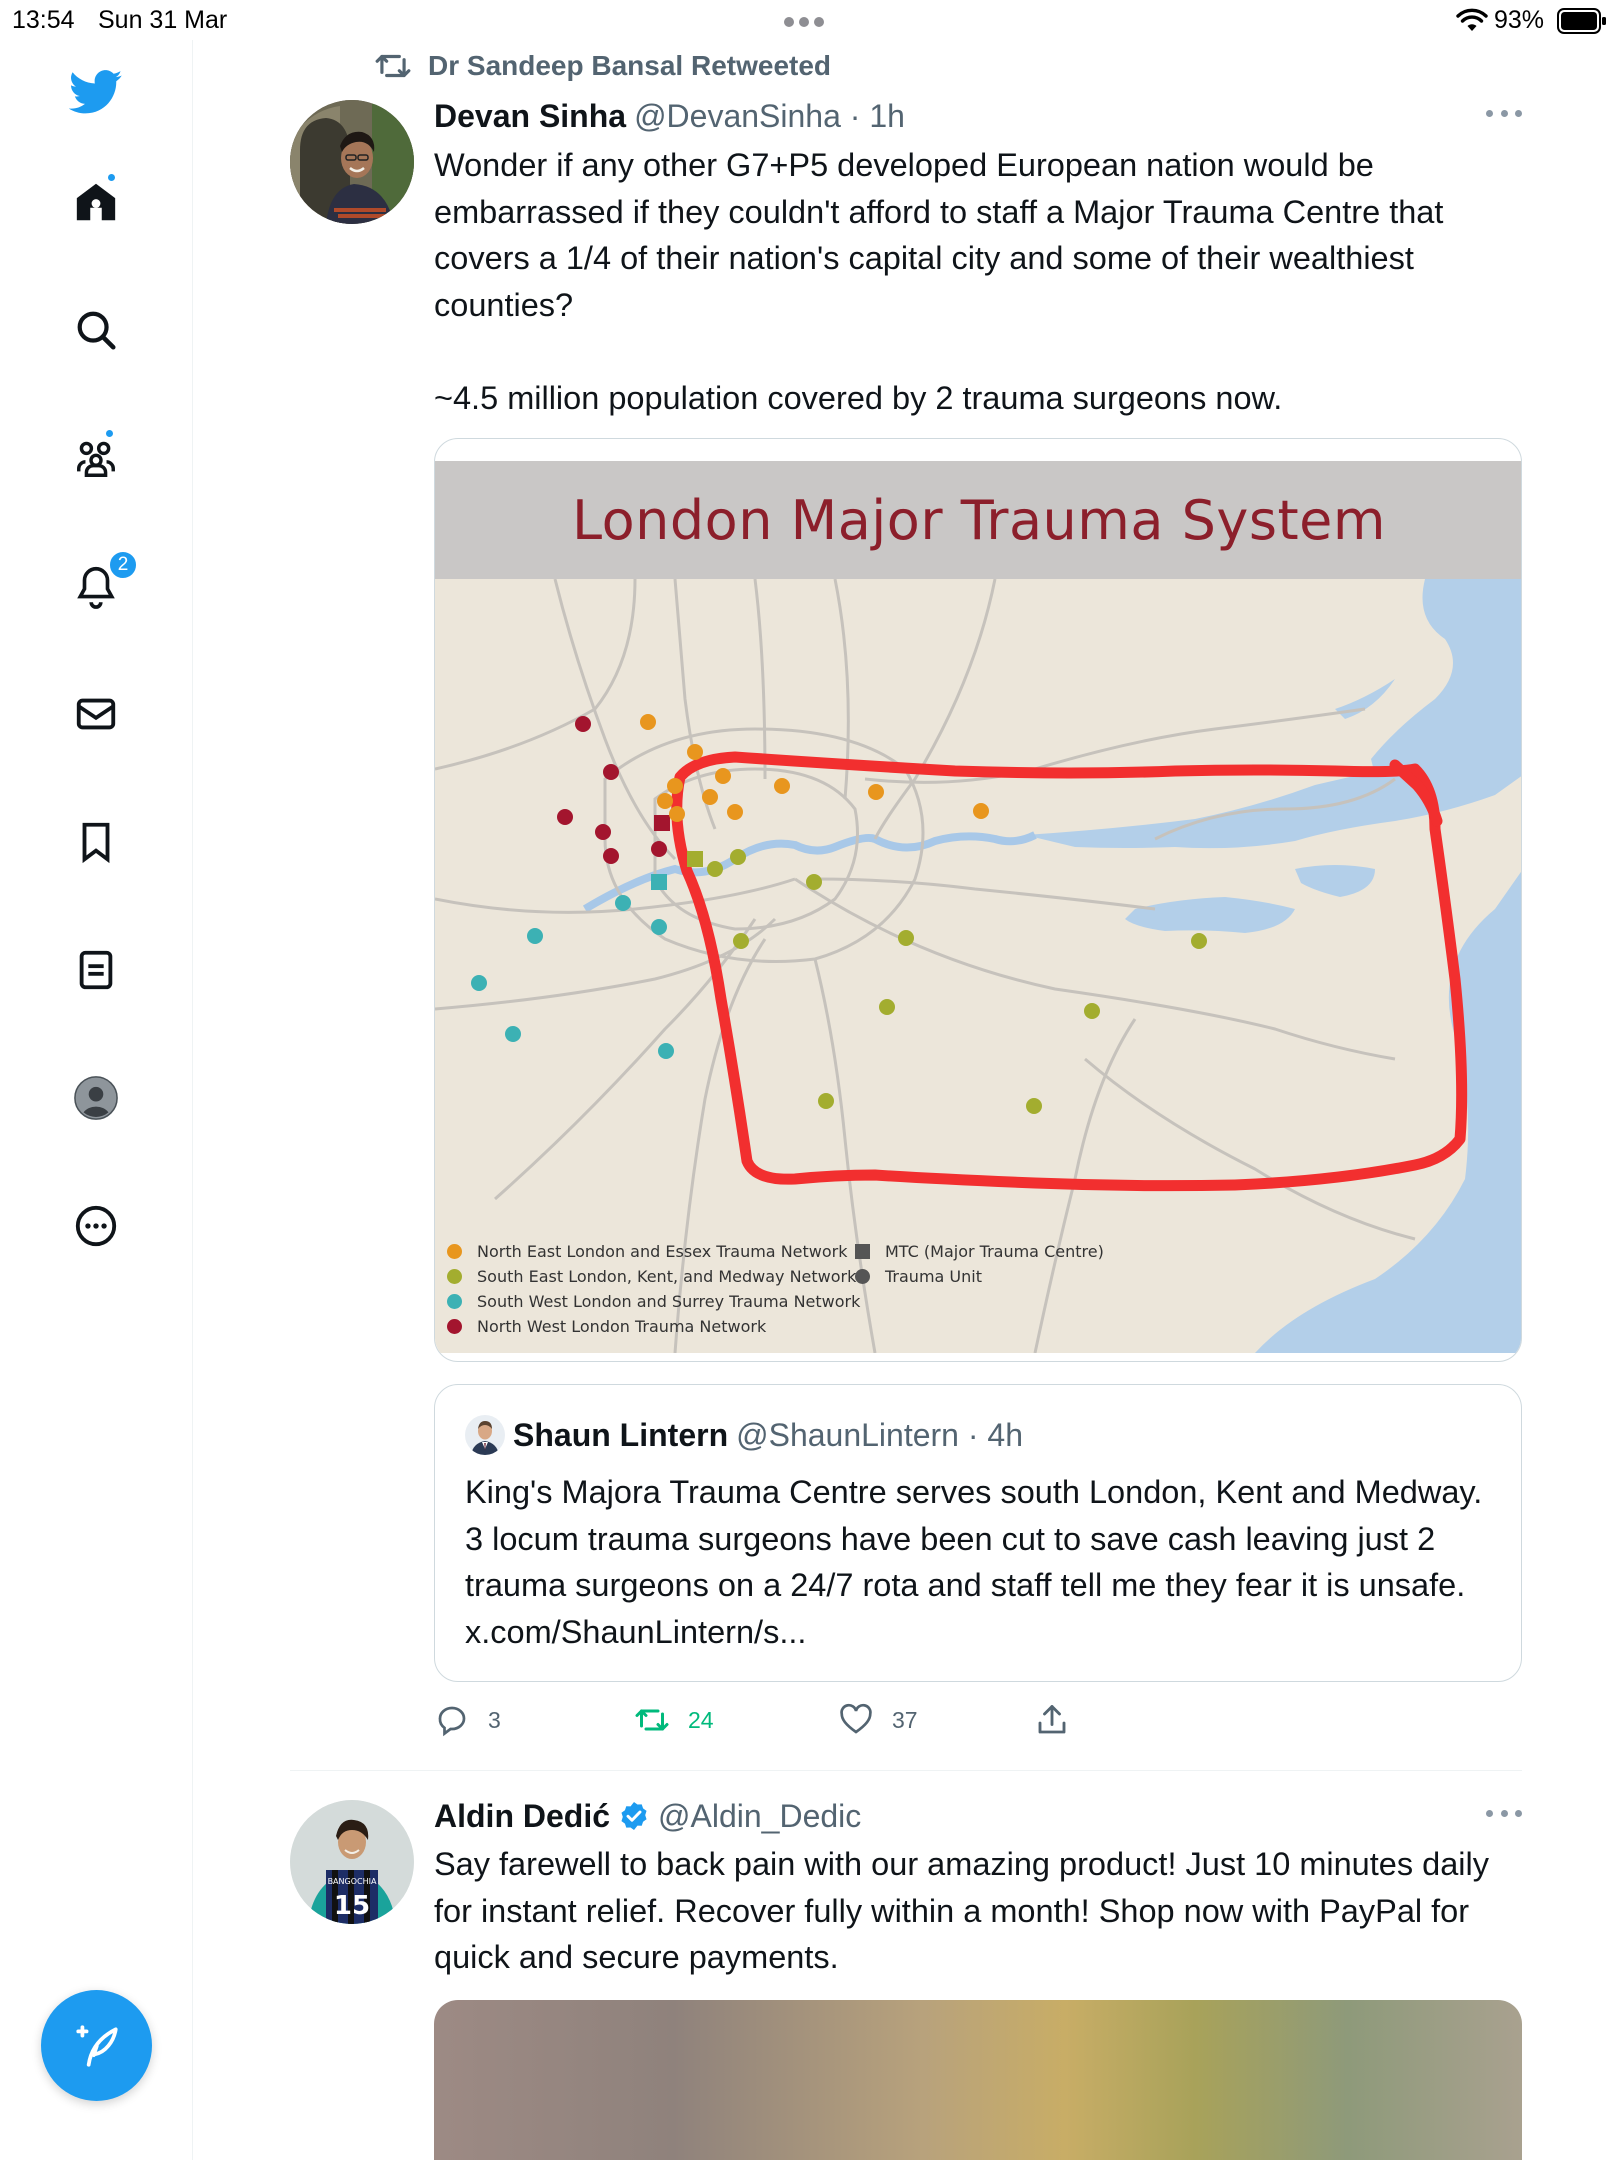  I want to click on bookmark-icon, so click(96, 842).